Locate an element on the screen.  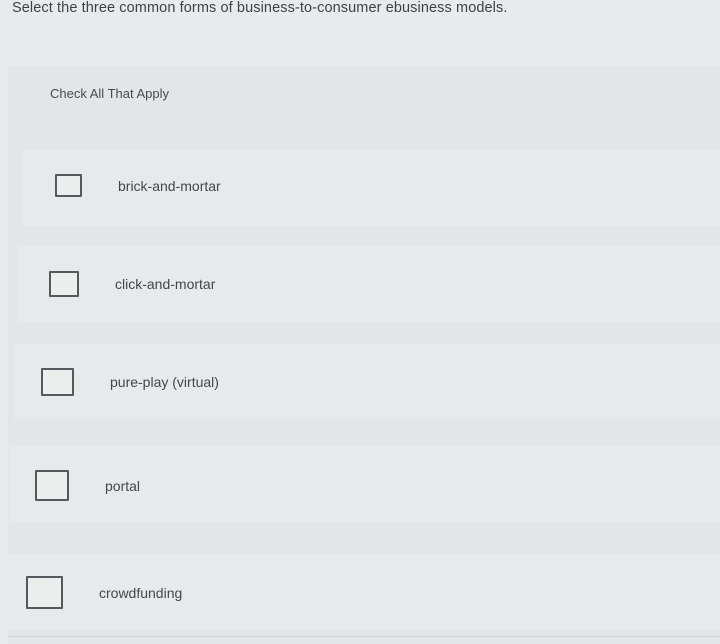
option-pure-play: pure-play (virtual) is located at coordinates (130, 382).